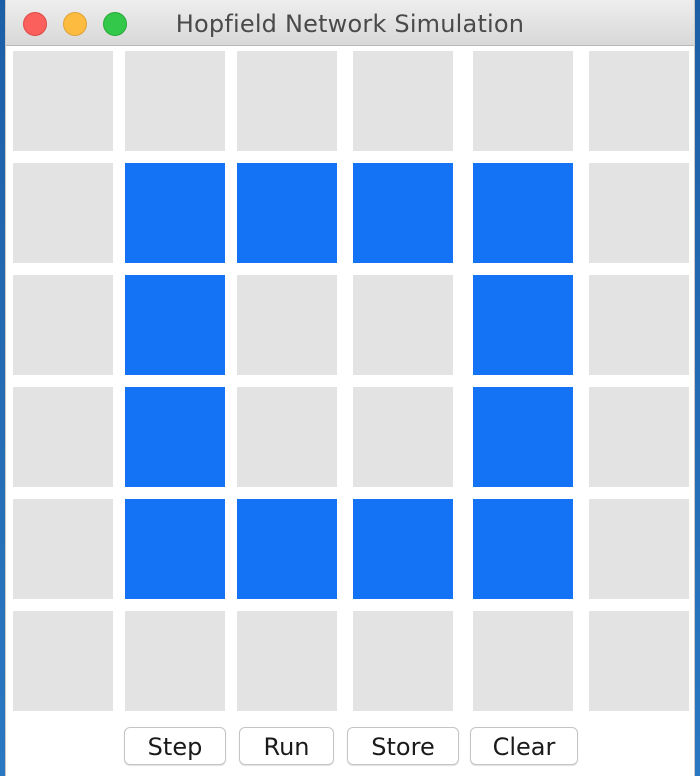  Describe the element at coordinates (524, 746) in the screenshot. I see `clear-button: Clear` at that location.